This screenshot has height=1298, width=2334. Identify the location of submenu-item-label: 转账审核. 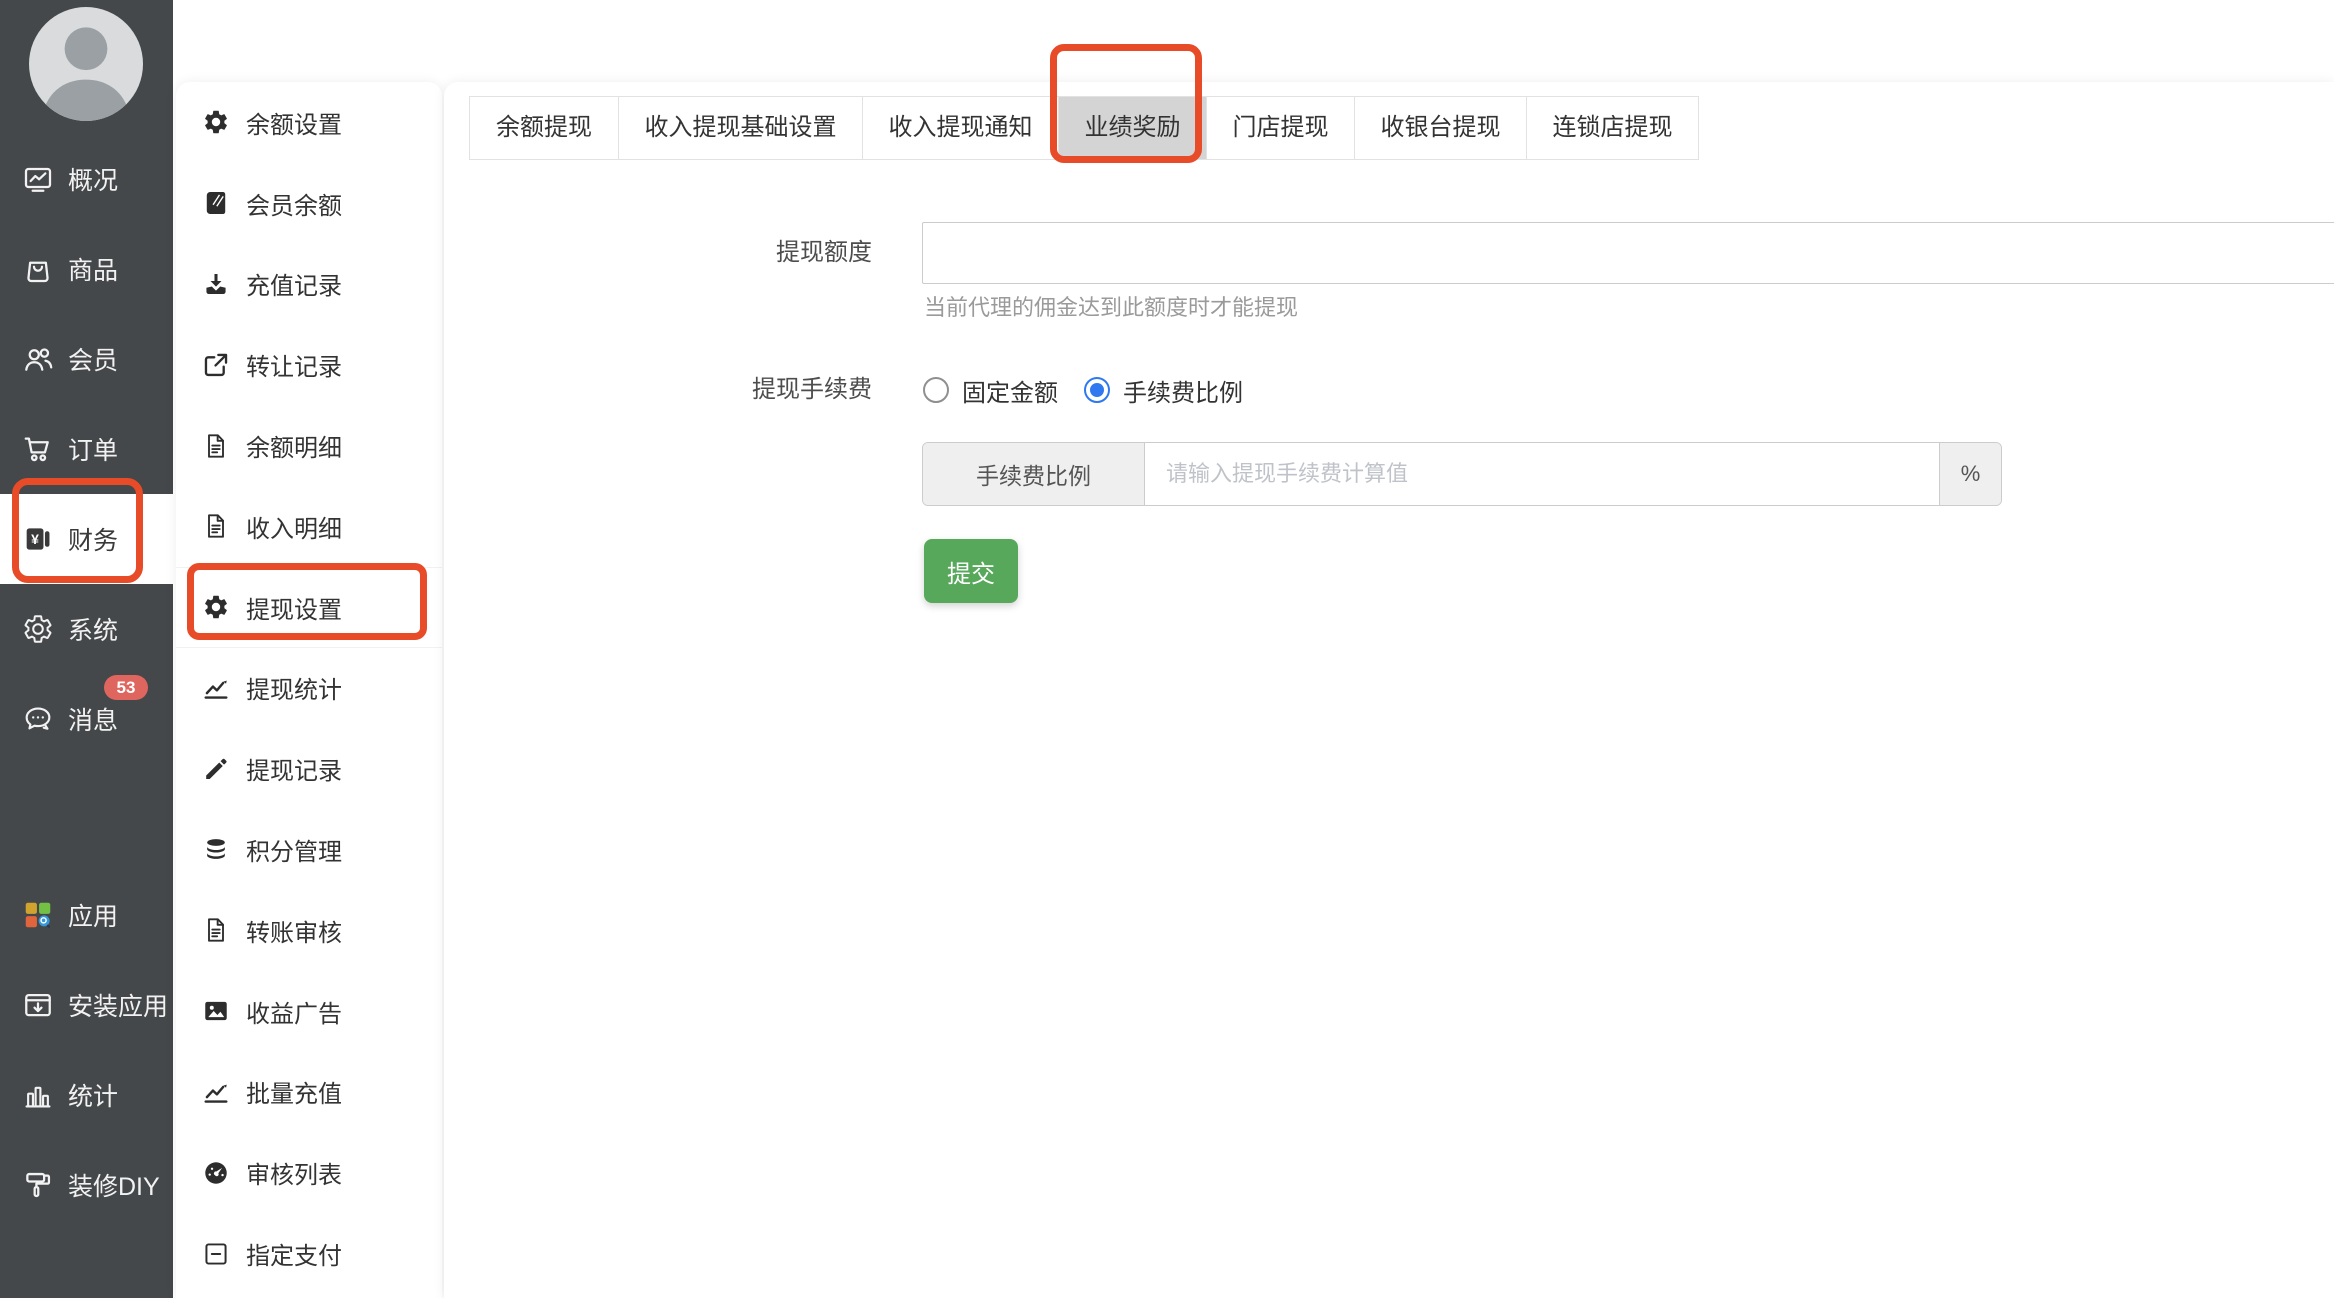
(294, 933).